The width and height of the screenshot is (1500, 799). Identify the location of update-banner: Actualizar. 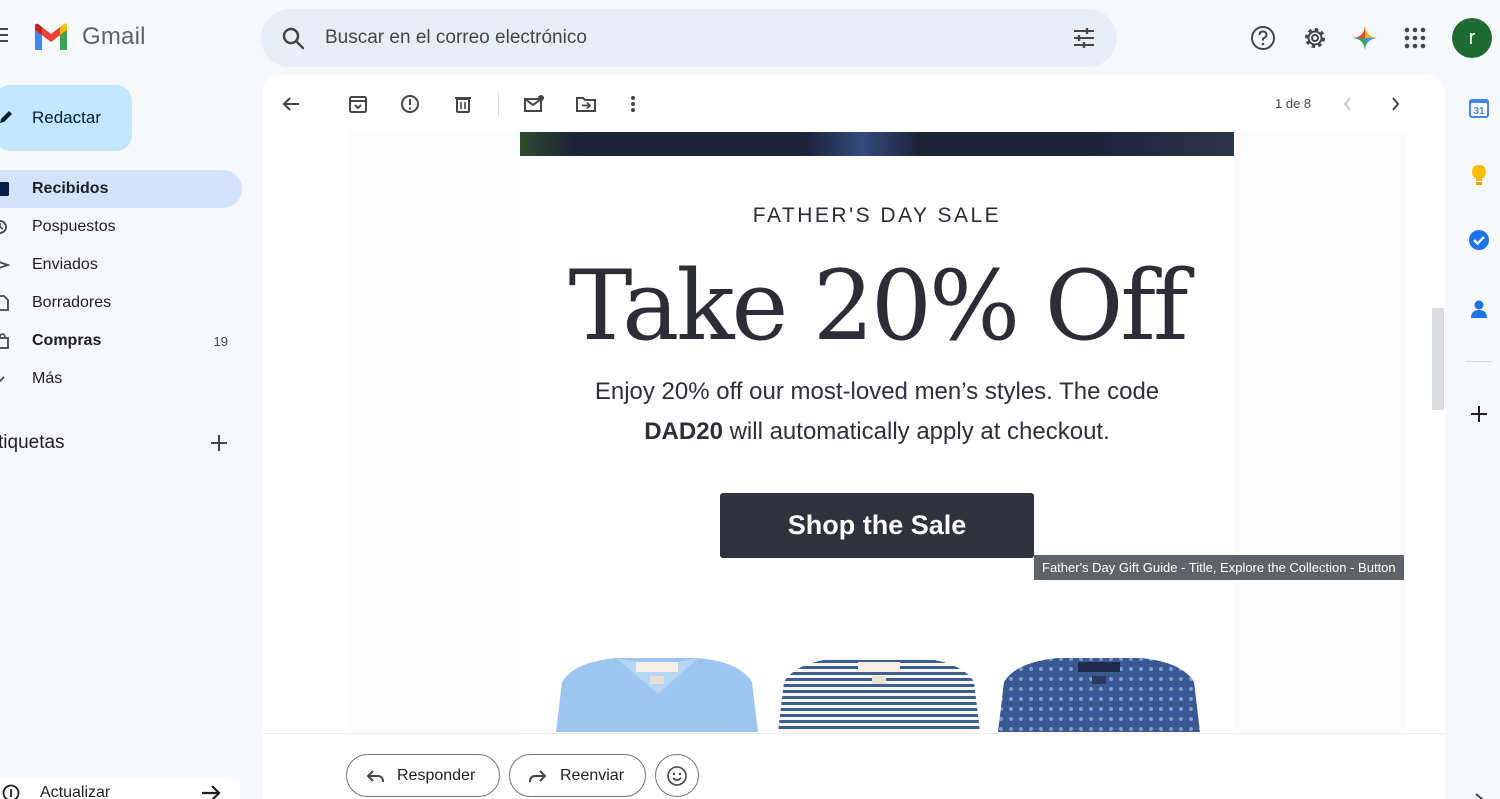
(120, 788).